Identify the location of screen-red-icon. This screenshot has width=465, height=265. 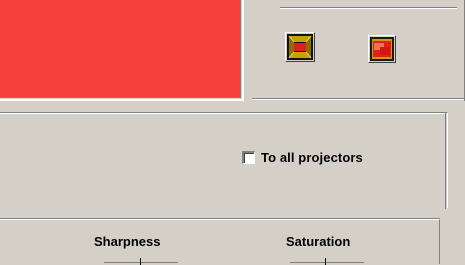
(382, 49).